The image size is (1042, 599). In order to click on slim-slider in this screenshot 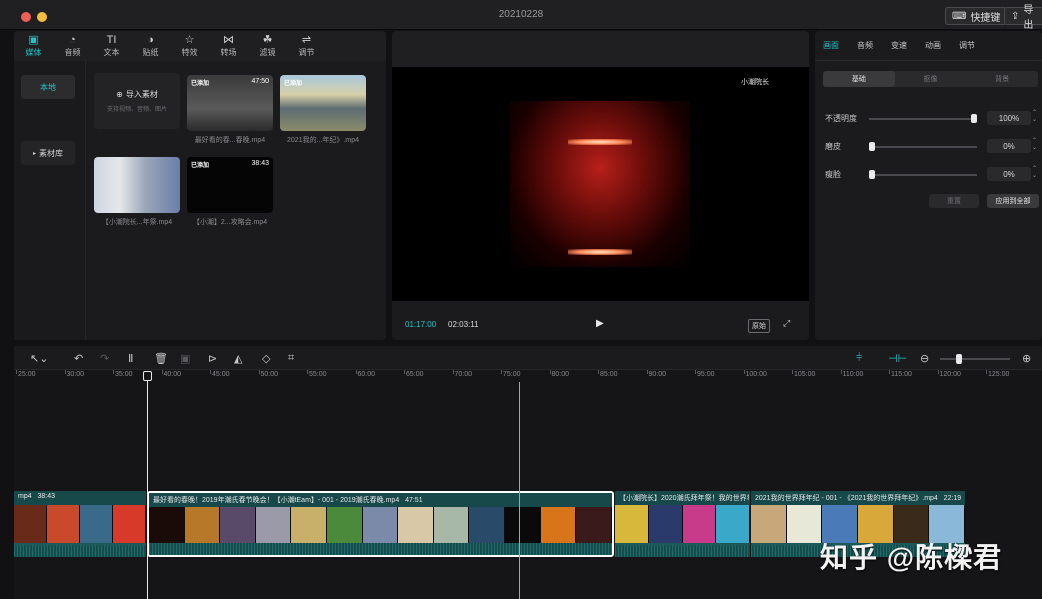, I will do `click(923, 174)`.